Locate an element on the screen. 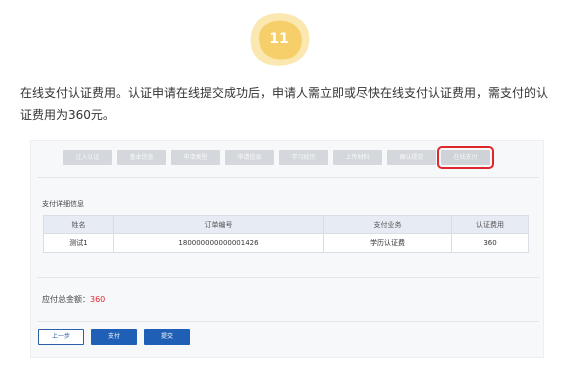  column-header: 支付业务 is located at coordinates (387, 224).